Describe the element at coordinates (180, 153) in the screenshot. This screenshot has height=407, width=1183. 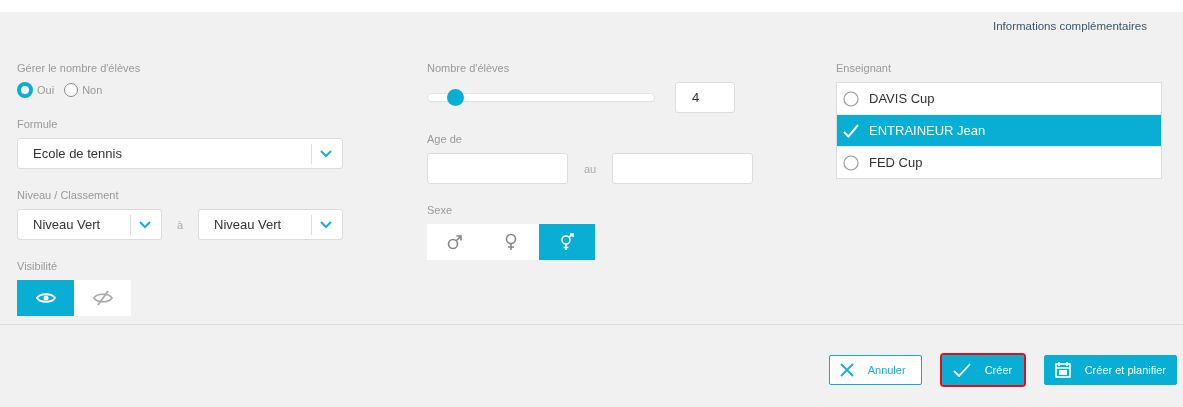
I see `formule-select: Ecole de tennis` at that location.